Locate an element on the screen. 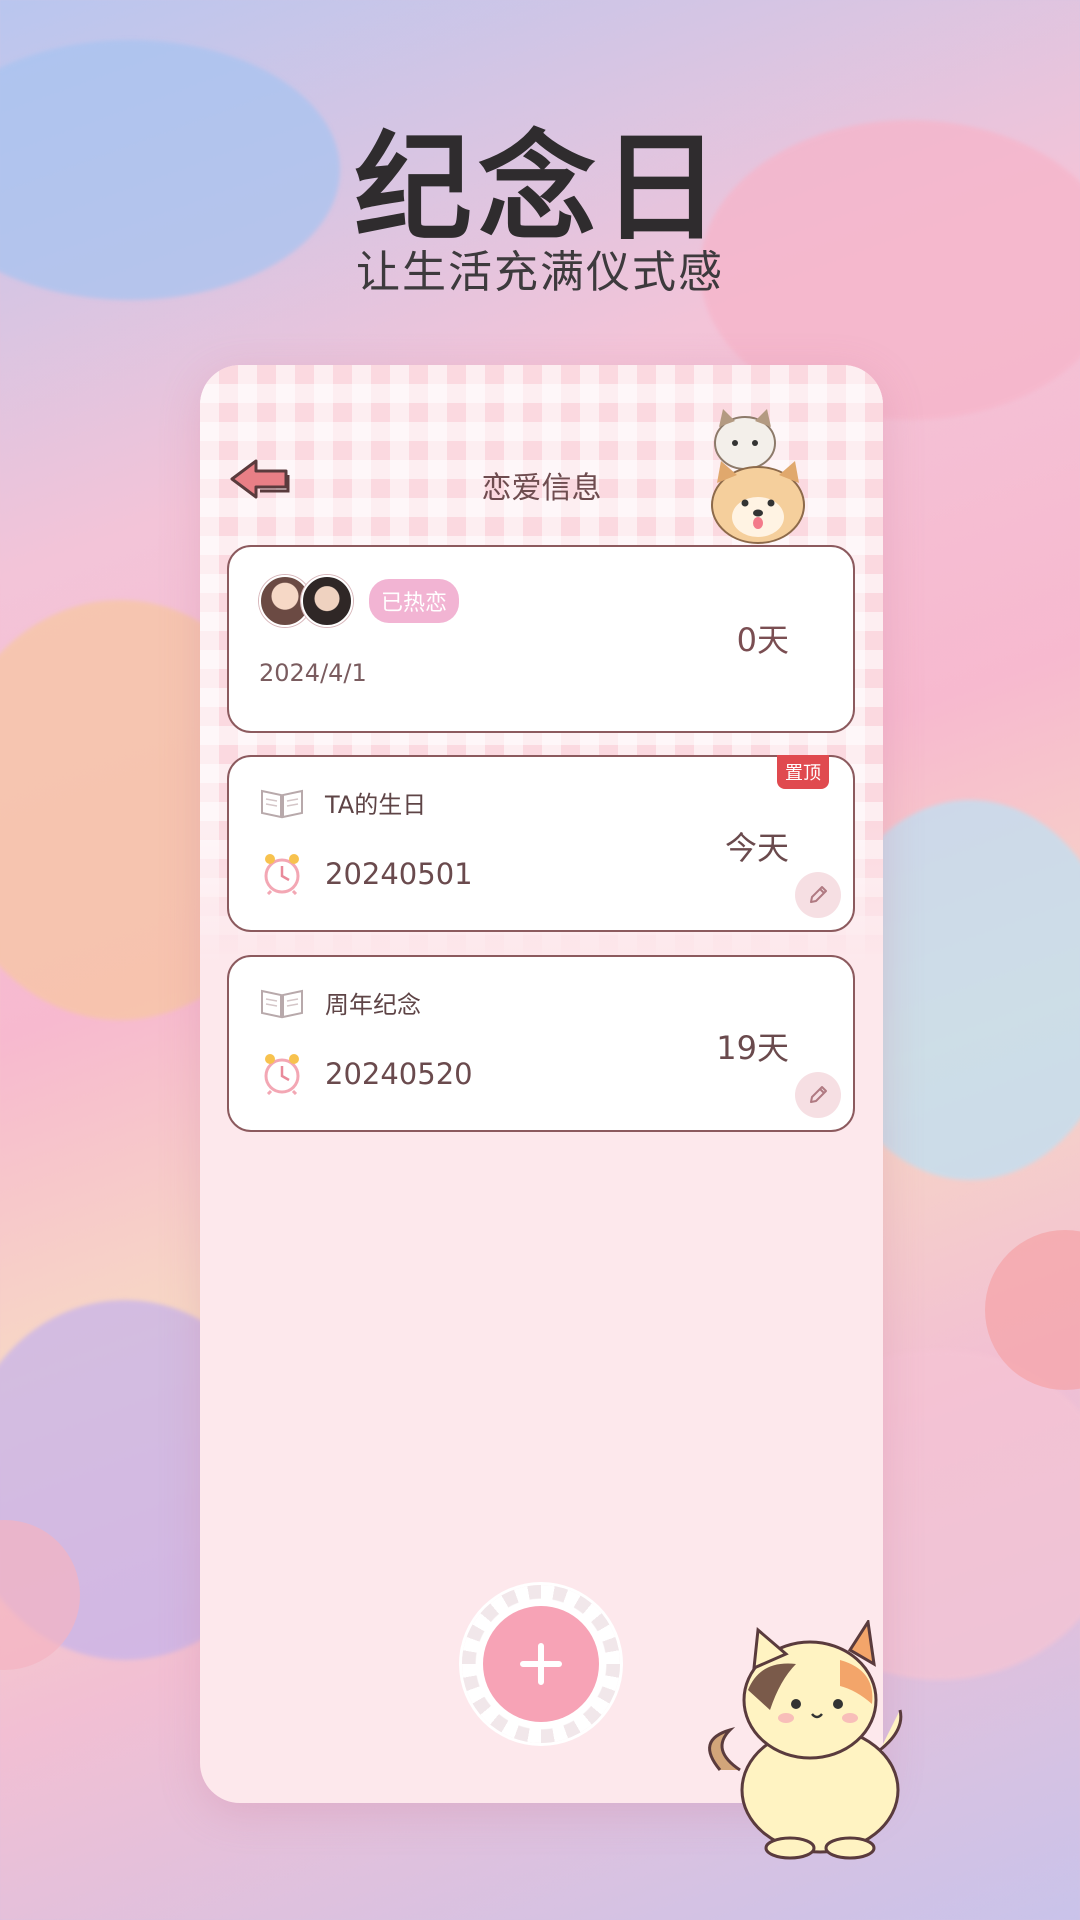 The width and height of the screenshot is (1080, 1920). add-event-button is located at coordinates (541, 1664).